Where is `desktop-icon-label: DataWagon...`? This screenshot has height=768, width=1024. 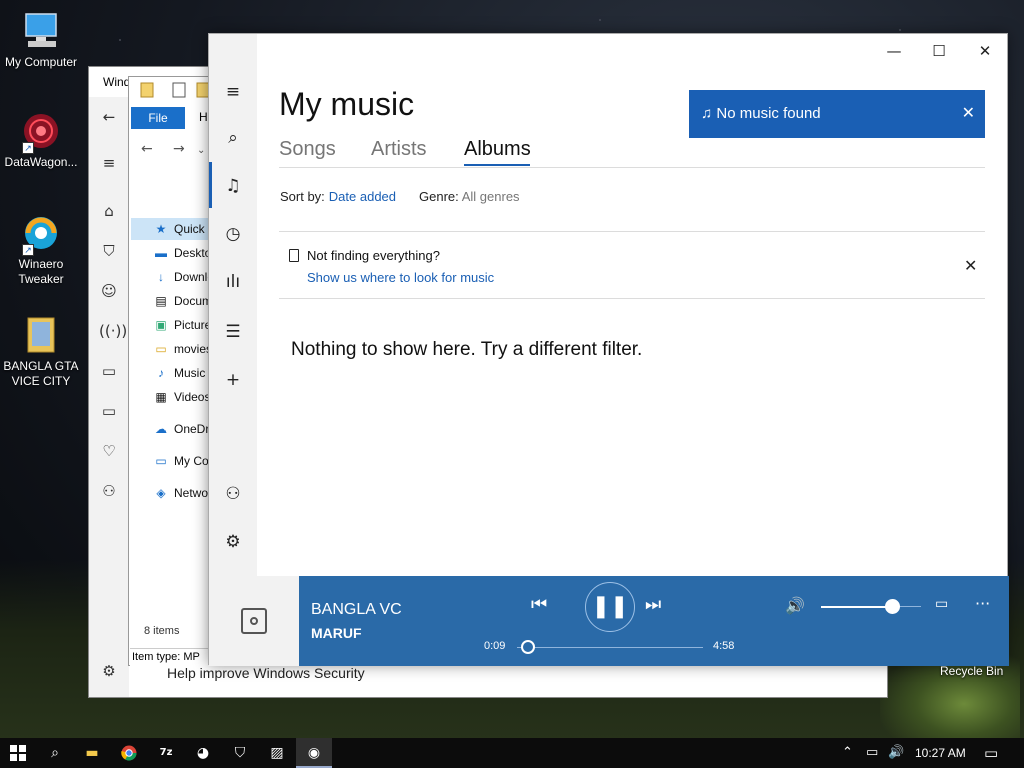
desktop-icon-label: DataWagon... is located at coordinates (41, 162).